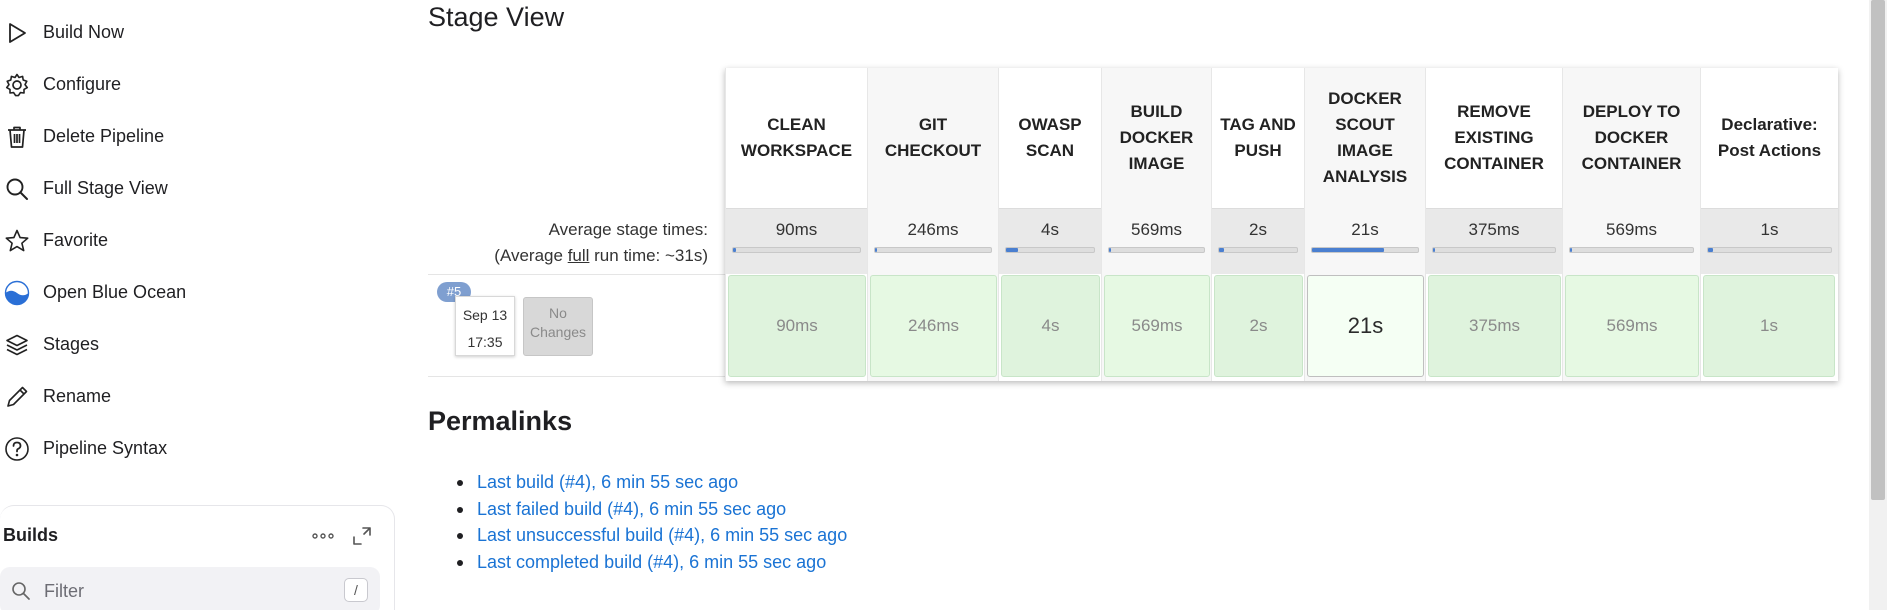 Image resolution: width=1887 pixels, height=610 pixels. What do you see at coordinates (84, 32) in the screenshot?
I see `sidebar-item-label: Build Now` at bounding box center [84, 32].